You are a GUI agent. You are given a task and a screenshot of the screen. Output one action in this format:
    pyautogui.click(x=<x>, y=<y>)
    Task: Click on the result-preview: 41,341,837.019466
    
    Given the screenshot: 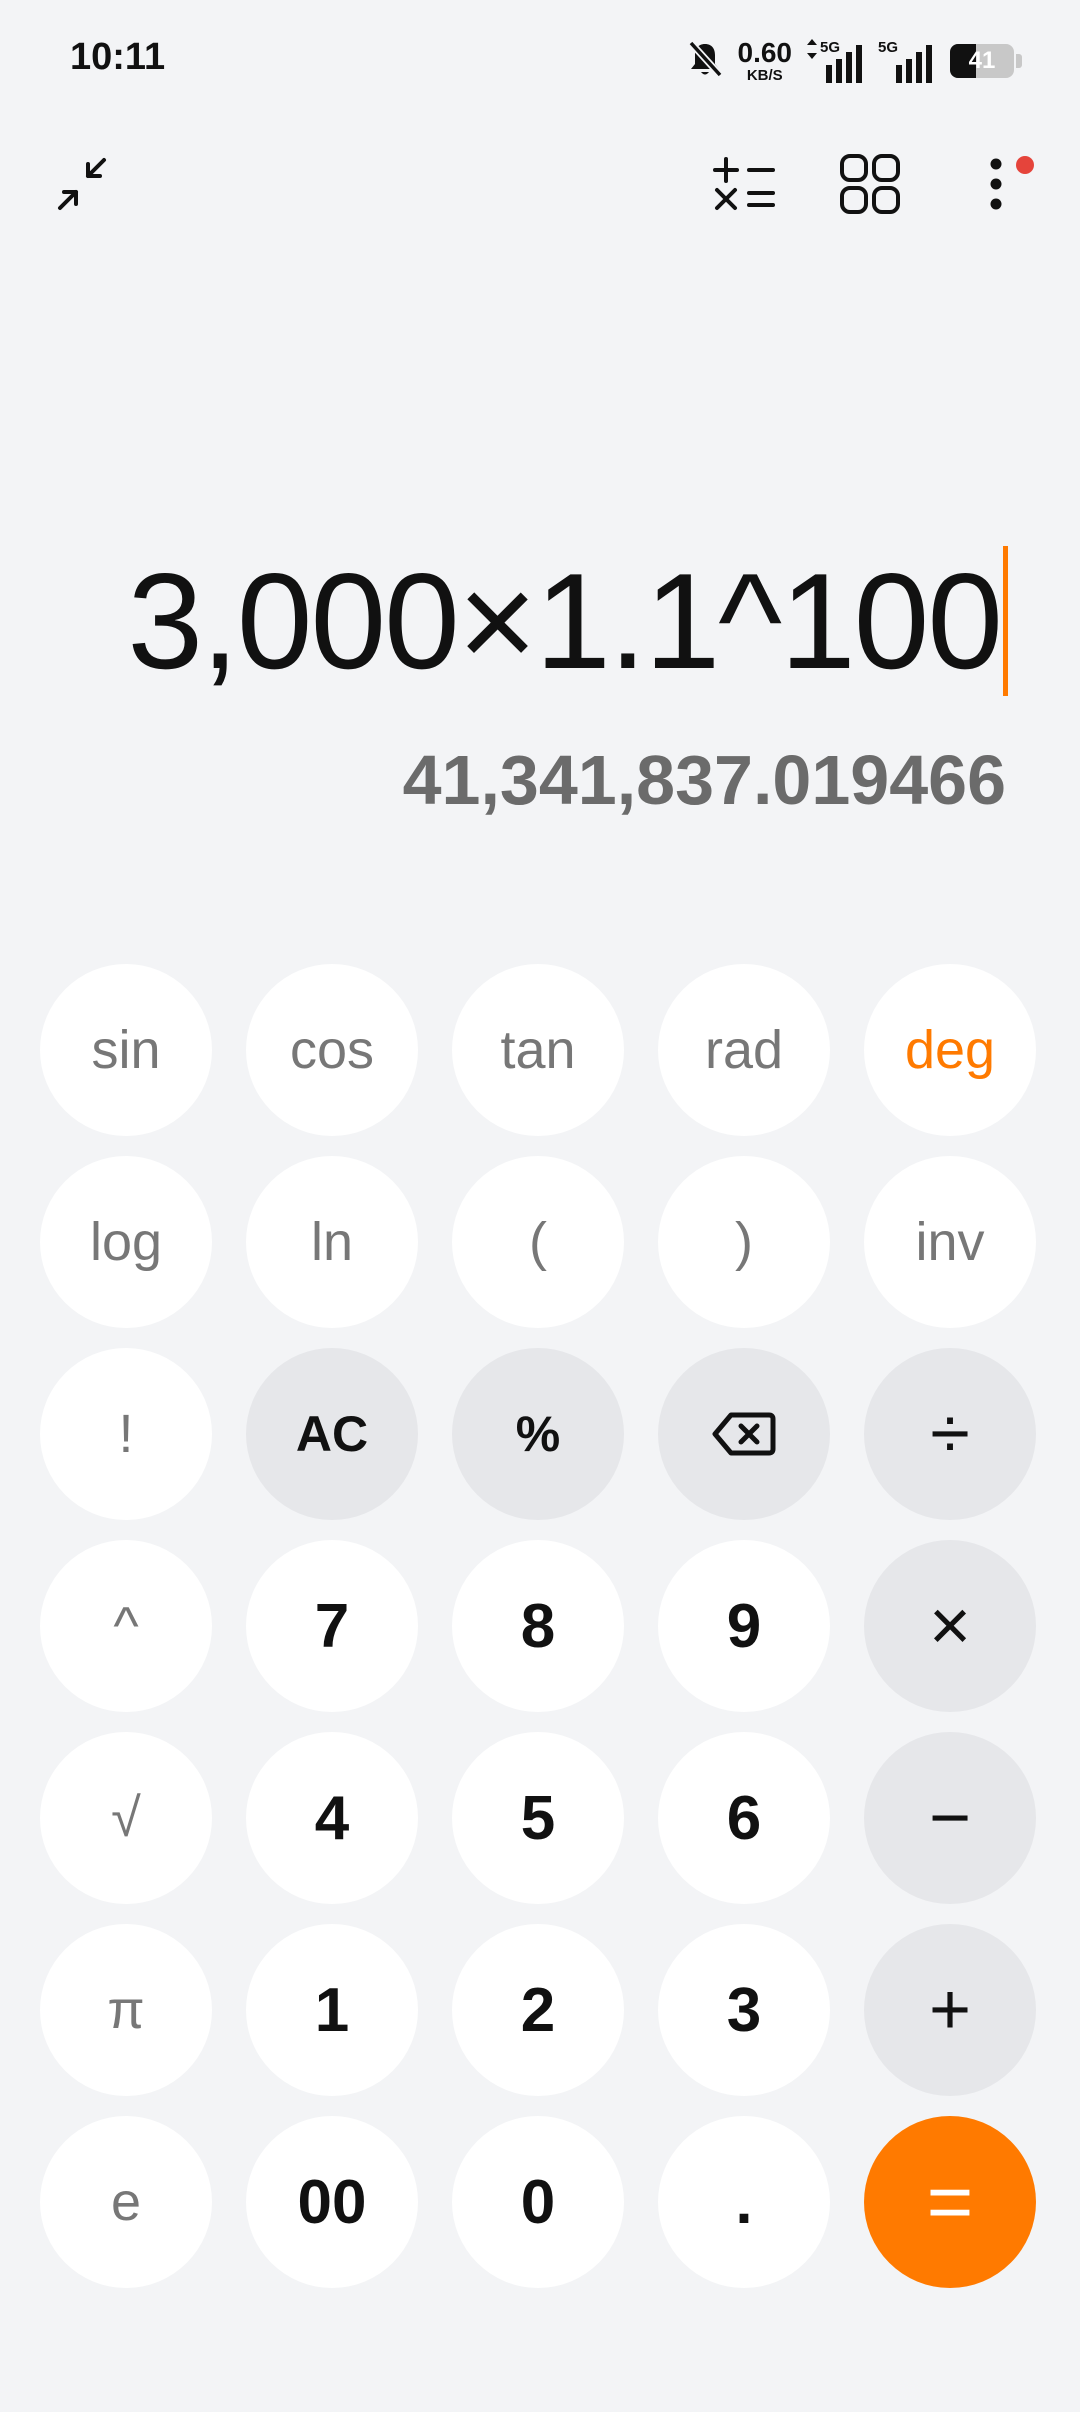 What is the action you would take?
    pyautogui.click(x=704, y=780)
    